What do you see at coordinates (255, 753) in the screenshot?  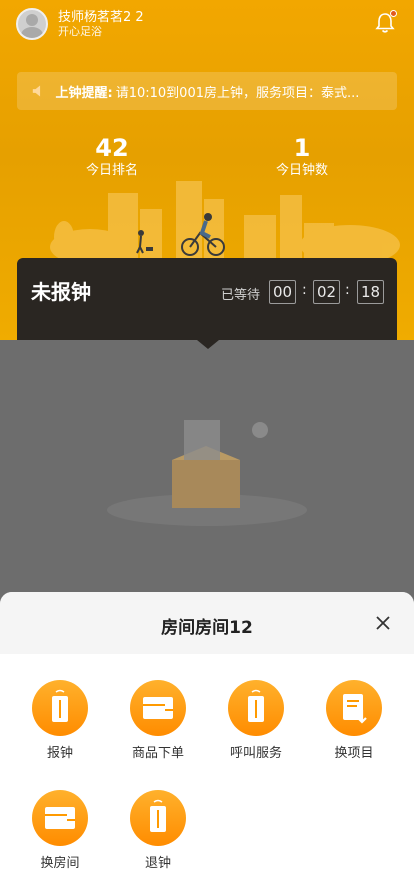 I see `action-label: 呼叫服务` at bounding box center [255, 753].